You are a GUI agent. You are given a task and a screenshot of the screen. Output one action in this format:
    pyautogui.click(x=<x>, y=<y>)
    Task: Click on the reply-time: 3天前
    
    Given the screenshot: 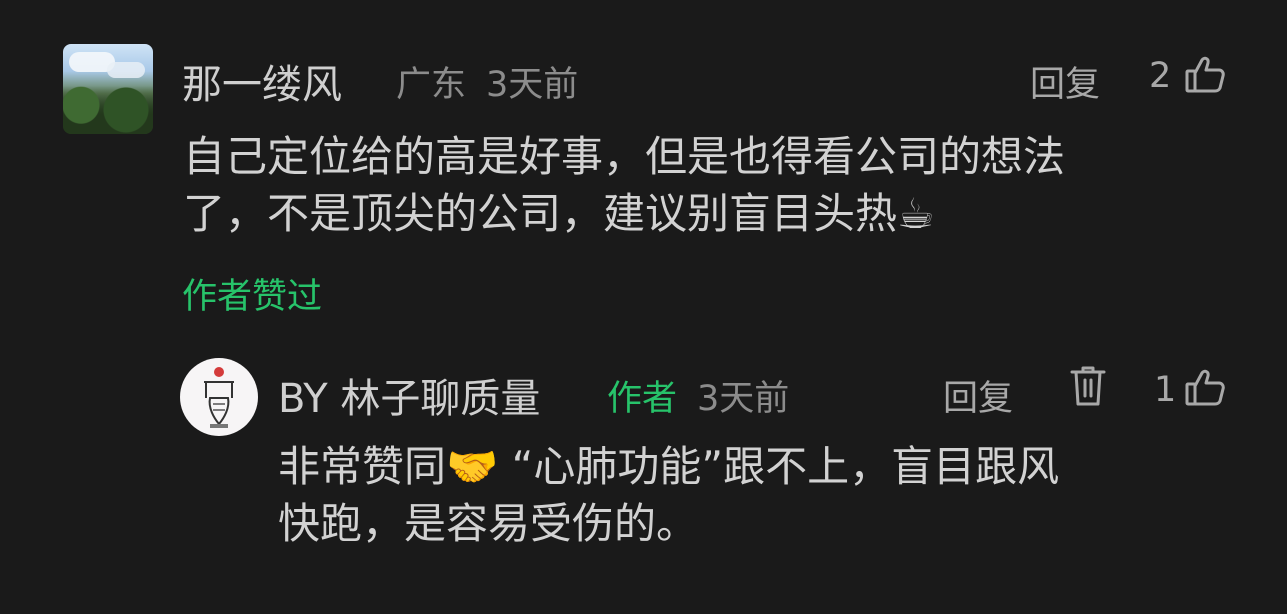 What is the action you would take?
    pyautogui.click(x=743, y=399)
    